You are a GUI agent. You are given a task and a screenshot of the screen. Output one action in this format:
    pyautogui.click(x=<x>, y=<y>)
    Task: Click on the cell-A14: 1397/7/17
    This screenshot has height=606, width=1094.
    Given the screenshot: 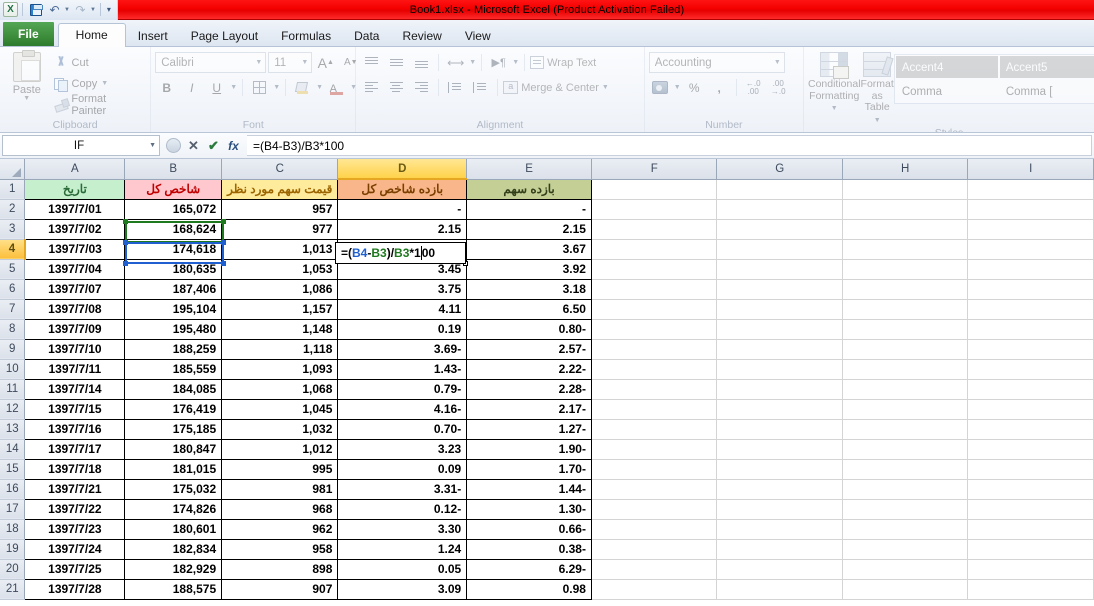 What is the action you would take?
    pyautogui.click(x=75, y=449)
    